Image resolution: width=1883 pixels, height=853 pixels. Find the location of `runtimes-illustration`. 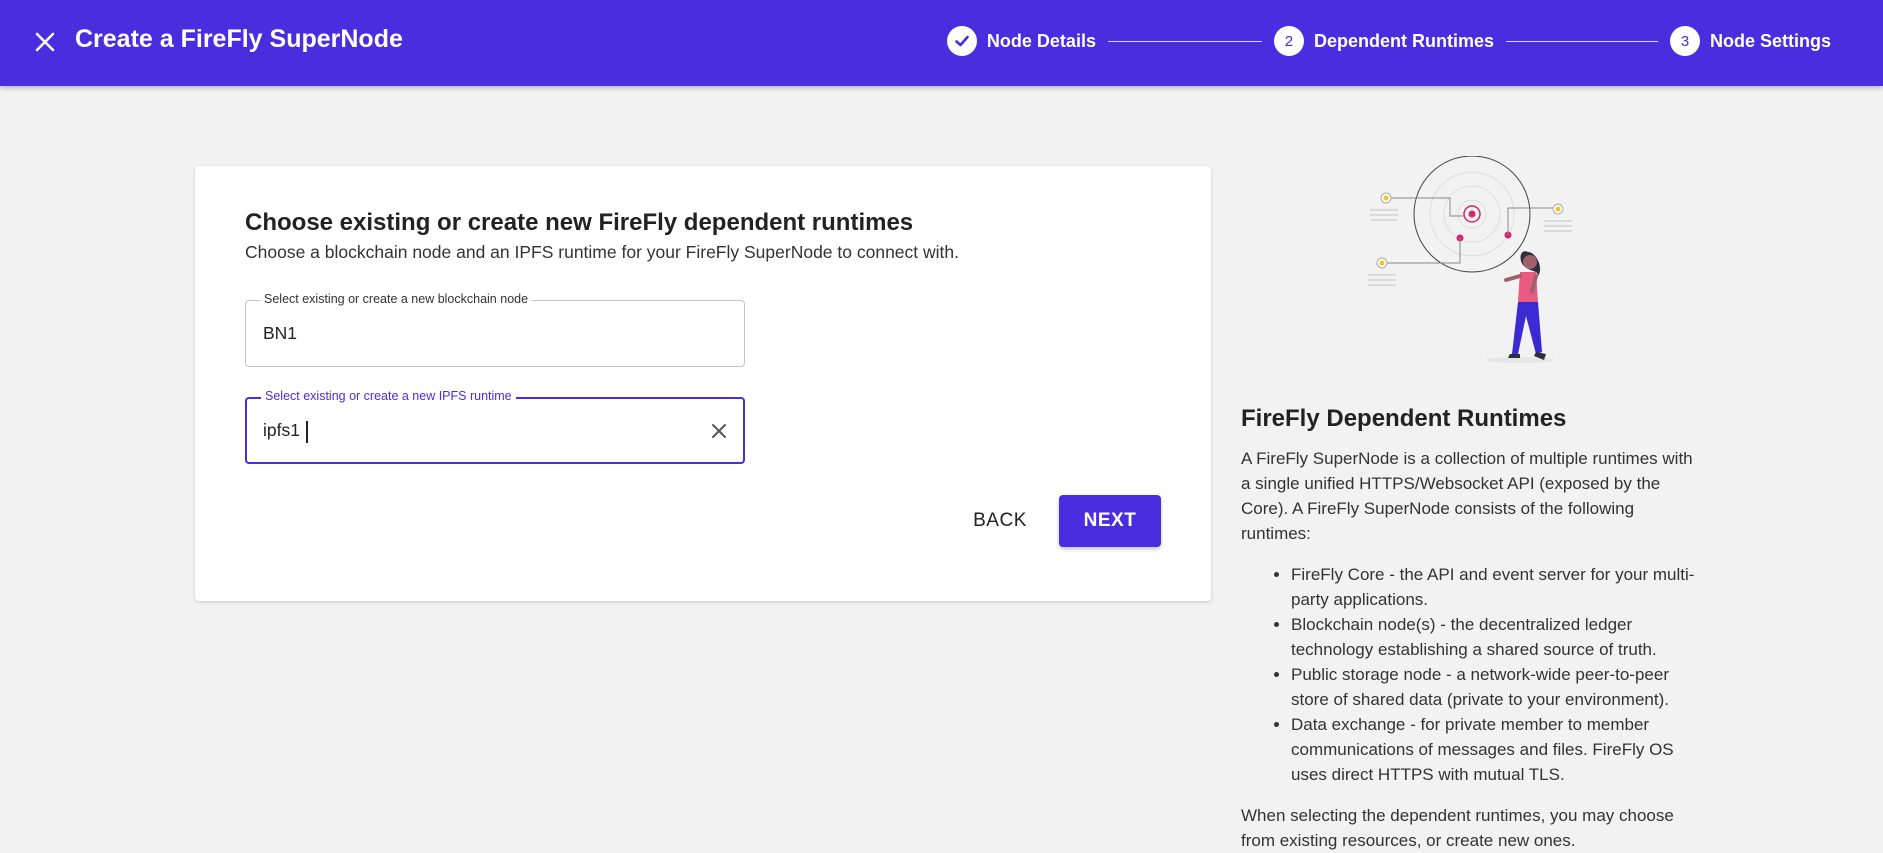

runtimes-illustration is located at coordinates (1470, 259).